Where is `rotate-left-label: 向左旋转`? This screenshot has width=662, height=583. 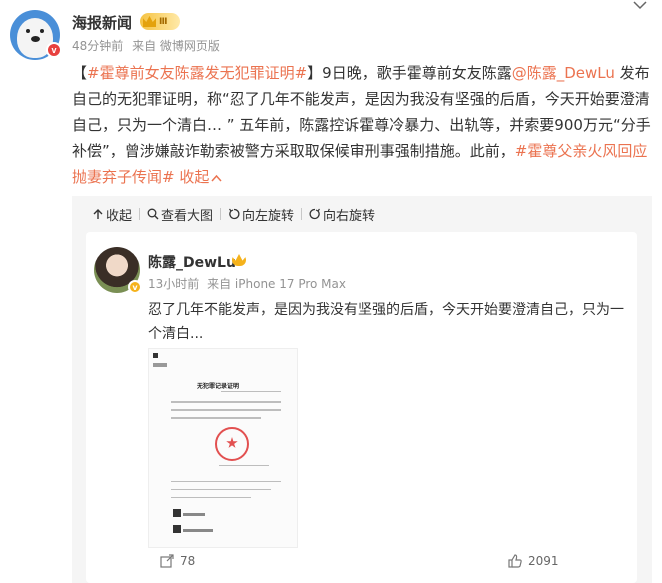
rotate-left-label: 向左旋转 is located at coordinates (268, 216).